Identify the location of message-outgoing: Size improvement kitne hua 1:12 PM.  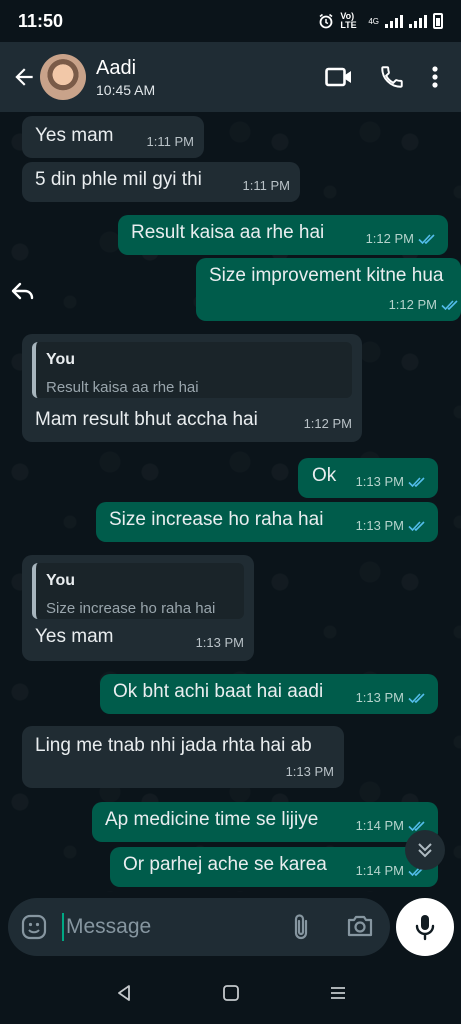
(328, 289).